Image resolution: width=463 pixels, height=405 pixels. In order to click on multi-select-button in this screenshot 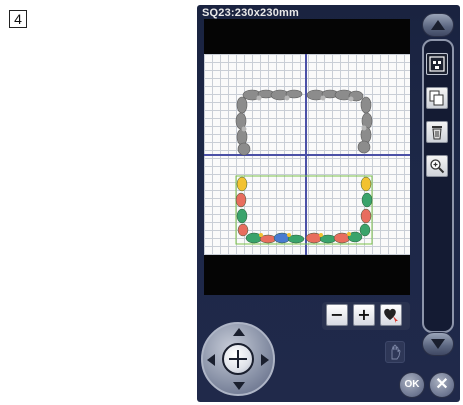, I will do `click(437, 64)`.